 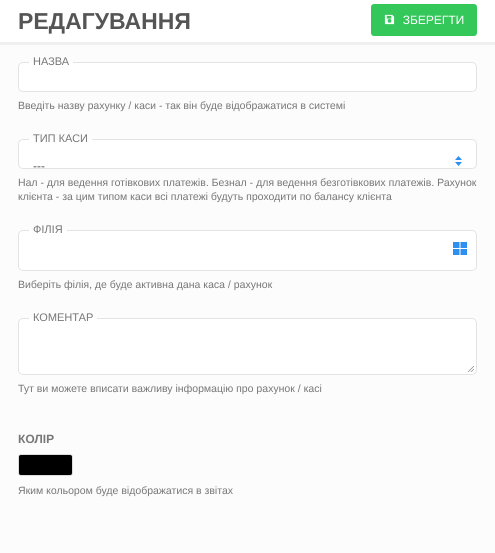 What do you see at coordinates (104, 21) in the screenshot?
I see `page-title: РЕДАГУВАННЯ` at bounding box center [104, 21].